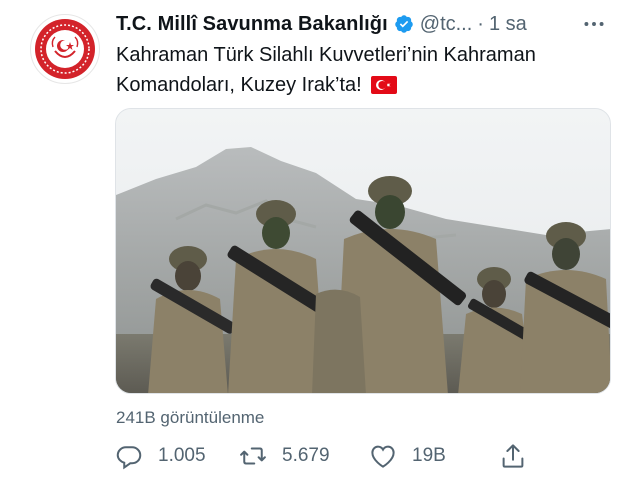  I want to click on share-icon, so click(513, 456).